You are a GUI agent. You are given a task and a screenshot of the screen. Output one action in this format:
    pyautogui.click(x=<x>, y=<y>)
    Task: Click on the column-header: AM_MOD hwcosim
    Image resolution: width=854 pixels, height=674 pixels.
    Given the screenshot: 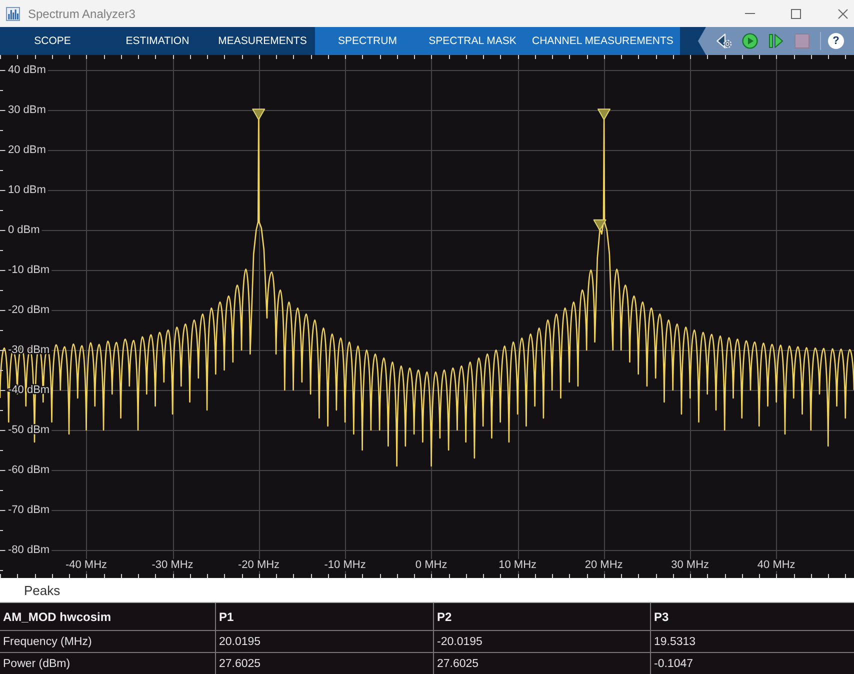 What is the action you would take?
    pyautogui.click(x=108, y=616)
    